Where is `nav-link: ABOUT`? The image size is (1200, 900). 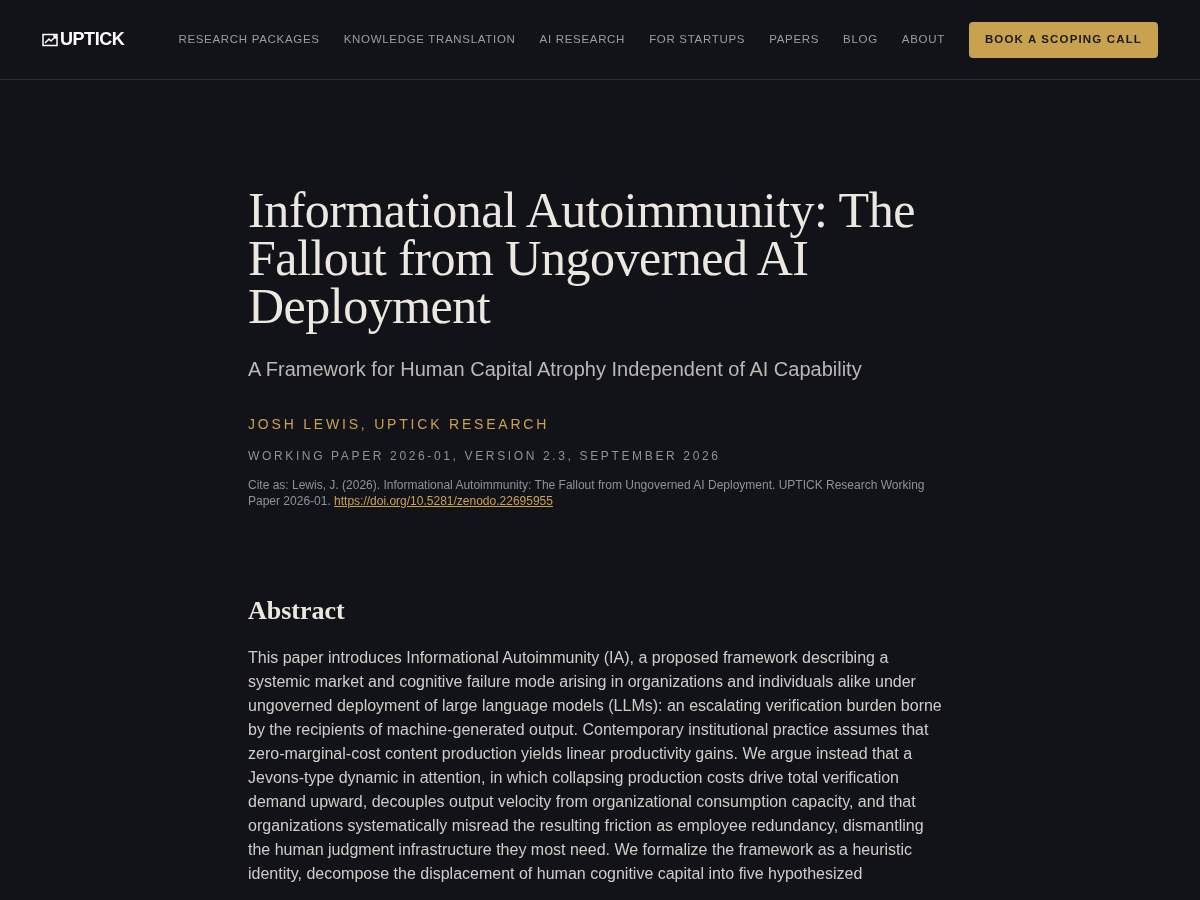 nav-link: ABOUT is located at coordinates (923, 39).